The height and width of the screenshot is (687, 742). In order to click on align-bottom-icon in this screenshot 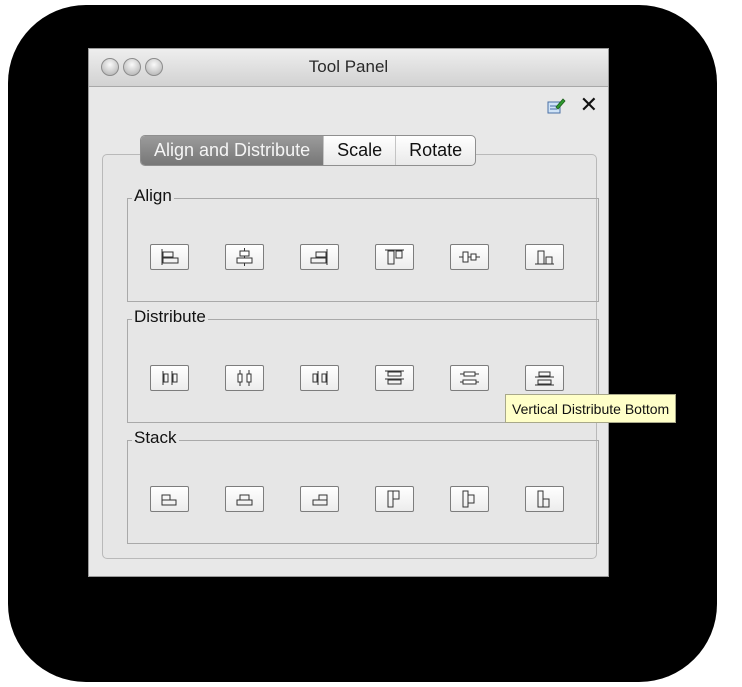, I will do `click(544, 257)`.